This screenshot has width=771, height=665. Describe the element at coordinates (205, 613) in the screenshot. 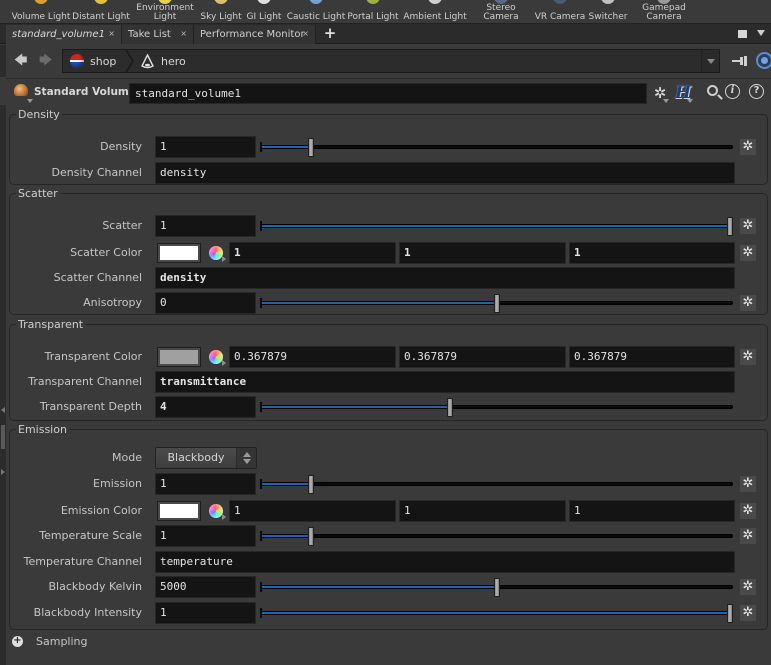

I see `blackbody-intensity-input: 1` at that location.